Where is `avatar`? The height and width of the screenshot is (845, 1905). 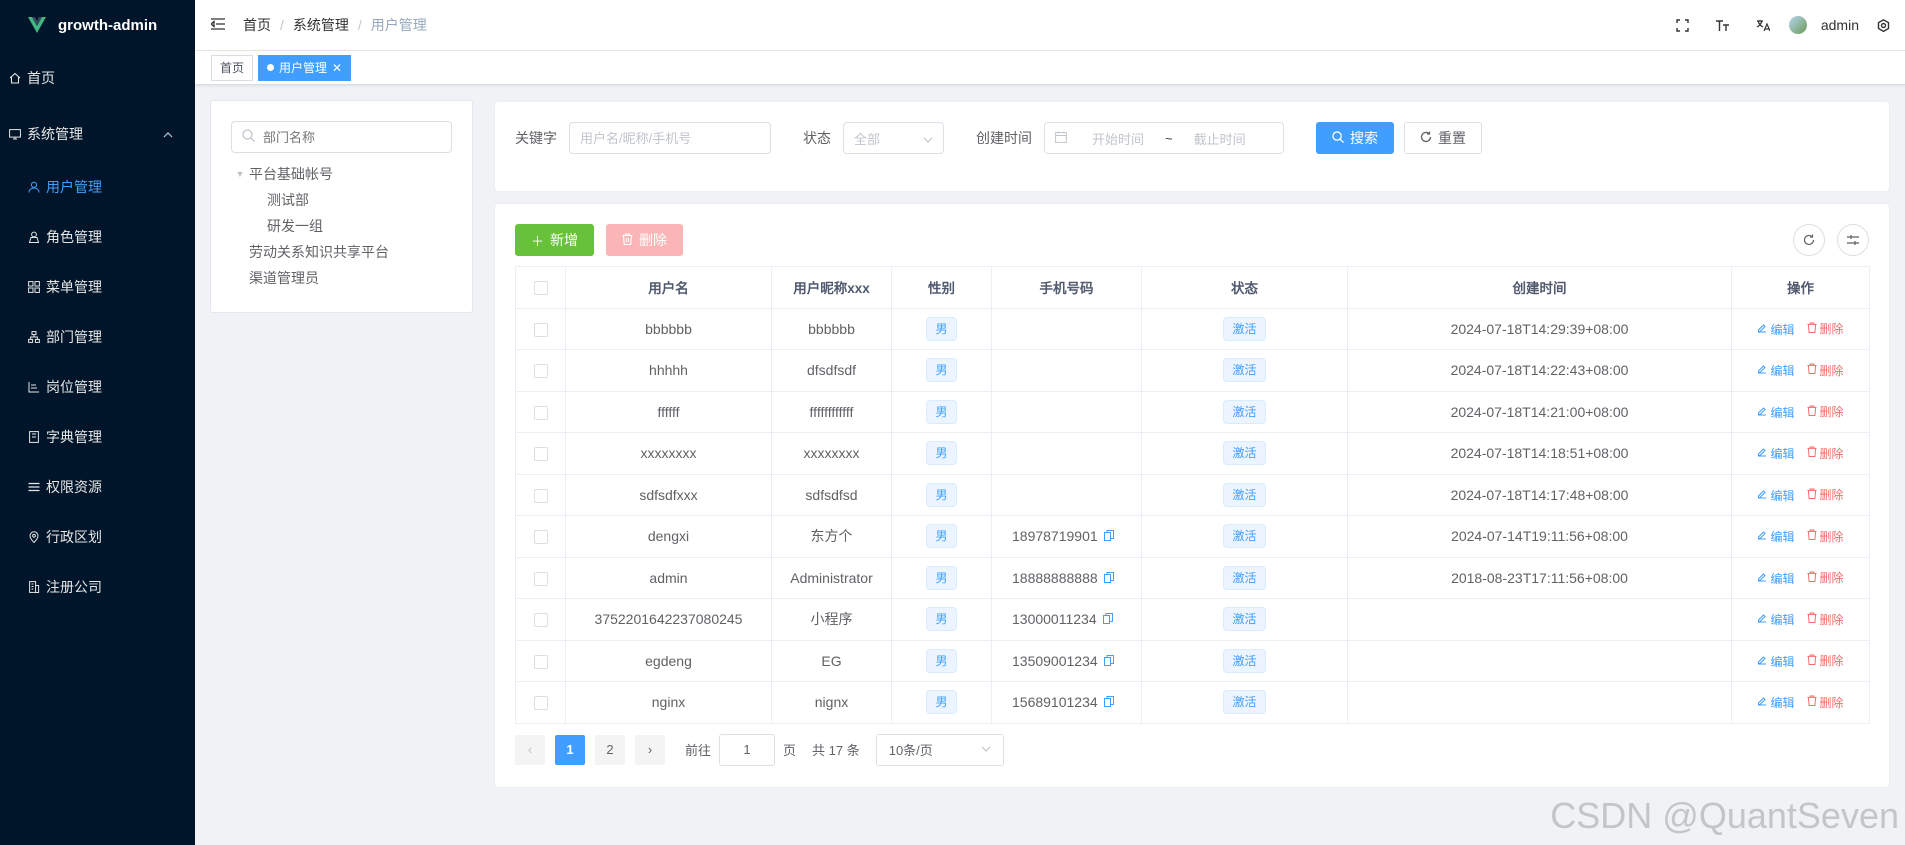
avatar is located at coordinates (1797, 25).